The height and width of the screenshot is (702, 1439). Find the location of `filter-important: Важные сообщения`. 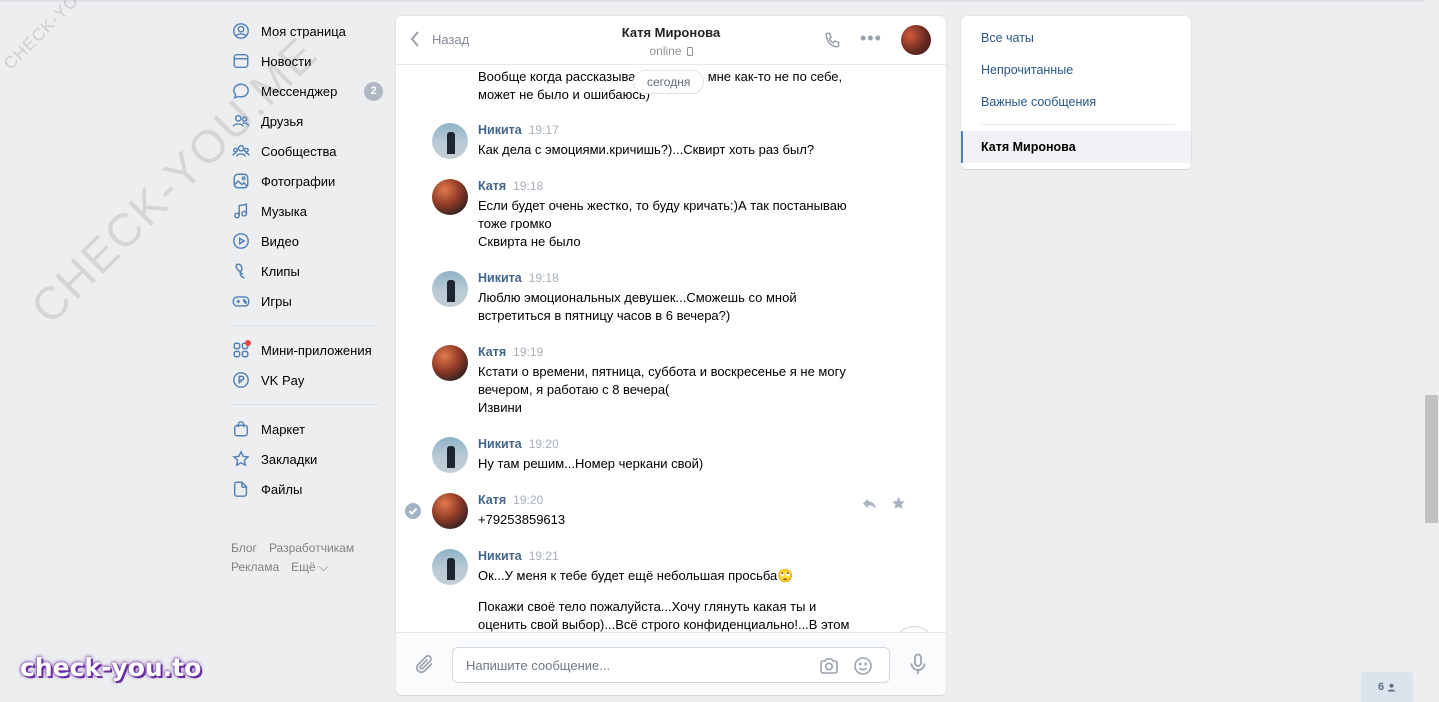

filter-important: Важные сообщения is located at coordinates (1076, 102).